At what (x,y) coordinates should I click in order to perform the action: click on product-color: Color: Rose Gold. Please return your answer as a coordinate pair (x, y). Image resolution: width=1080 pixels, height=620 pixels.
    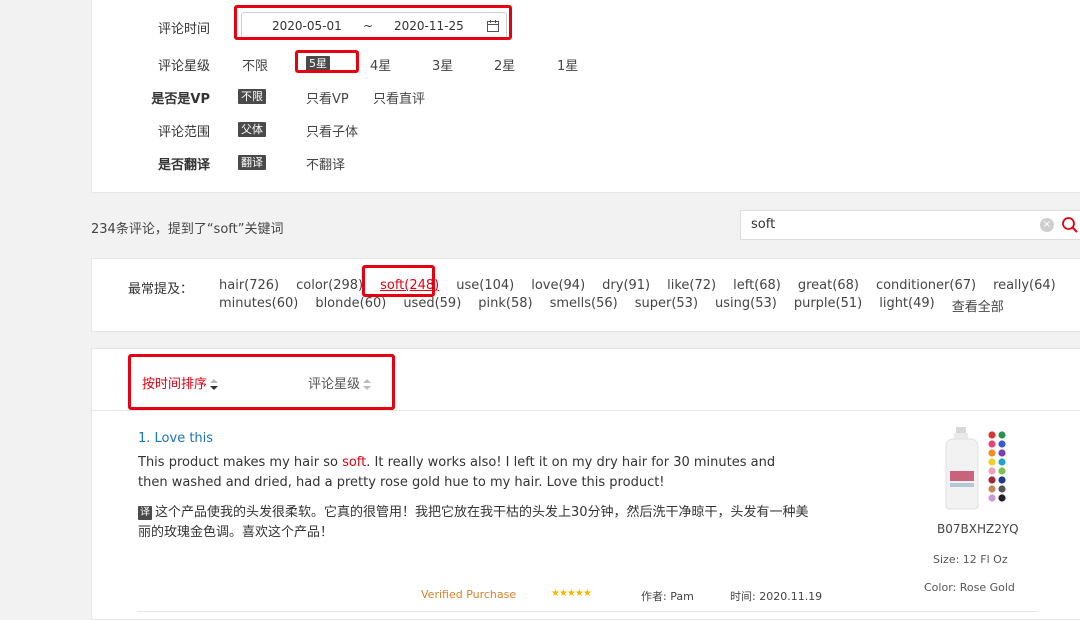
    Looking at the image, I should click on (969, 587).